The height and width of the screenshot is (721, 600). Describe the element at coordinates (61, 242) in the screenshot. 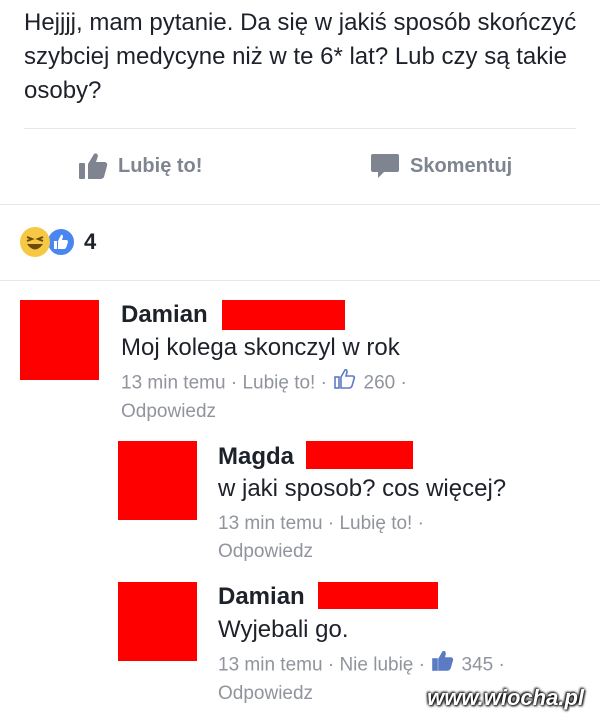

I see `like-reaction-icon` at that location.